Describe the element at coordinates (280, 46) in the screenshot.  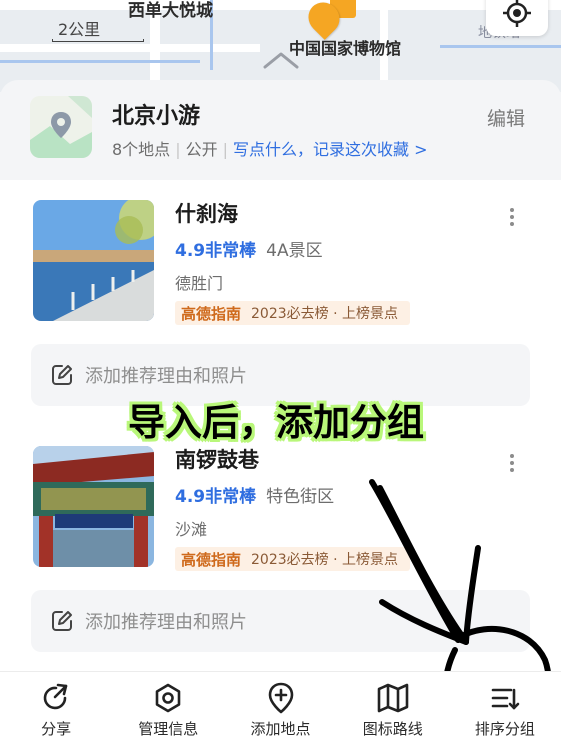
I see `map-view: 西单大悦城 2公里 中国国家博物馆 地铁站` at that location.